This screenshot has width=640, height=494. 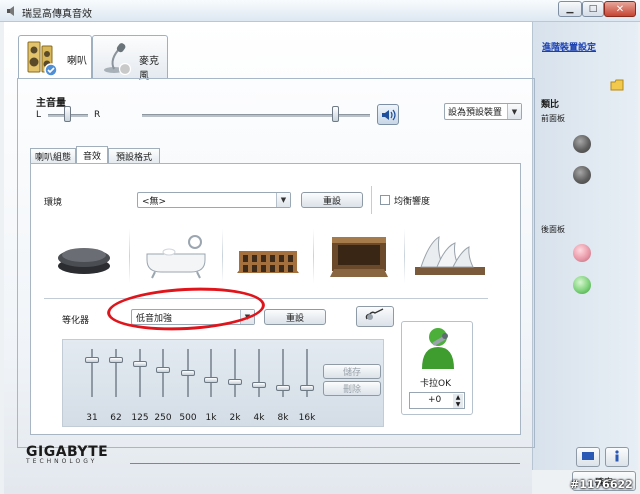 I want to click on rear-jack-green, so click(x=582, y=285).